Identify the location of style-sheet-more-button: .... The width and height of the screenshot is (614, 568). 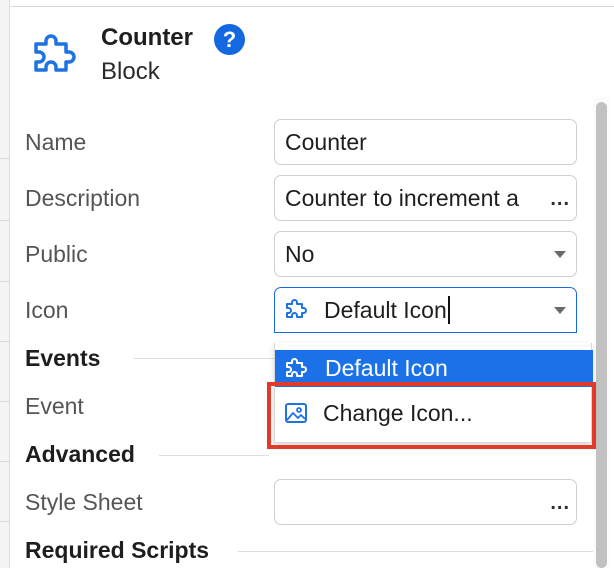
(560, 503).